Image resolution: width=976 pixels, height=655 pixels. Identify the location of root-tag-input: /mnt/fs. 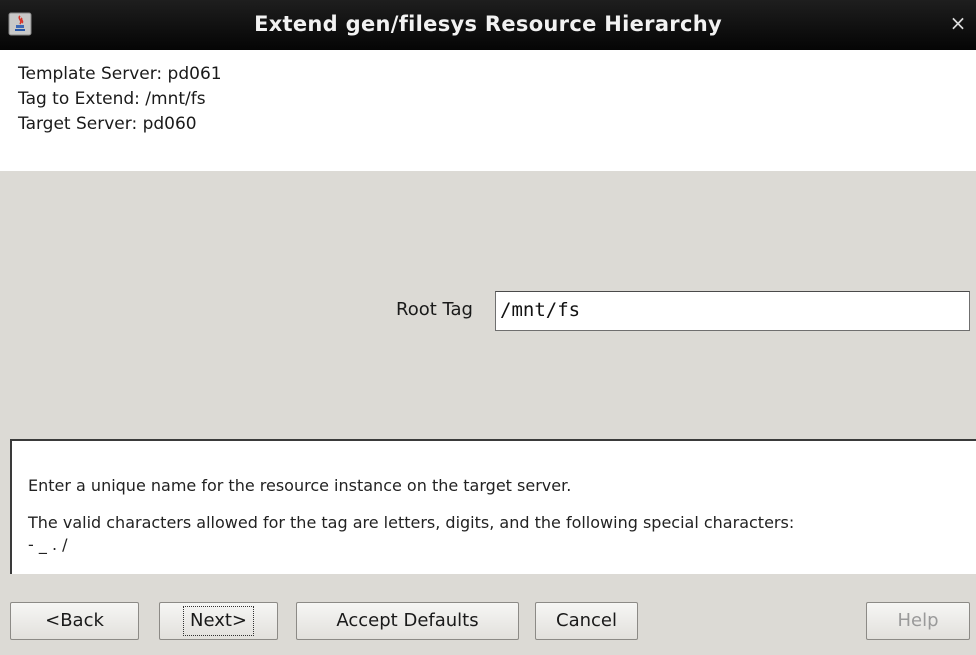
(732, 311).